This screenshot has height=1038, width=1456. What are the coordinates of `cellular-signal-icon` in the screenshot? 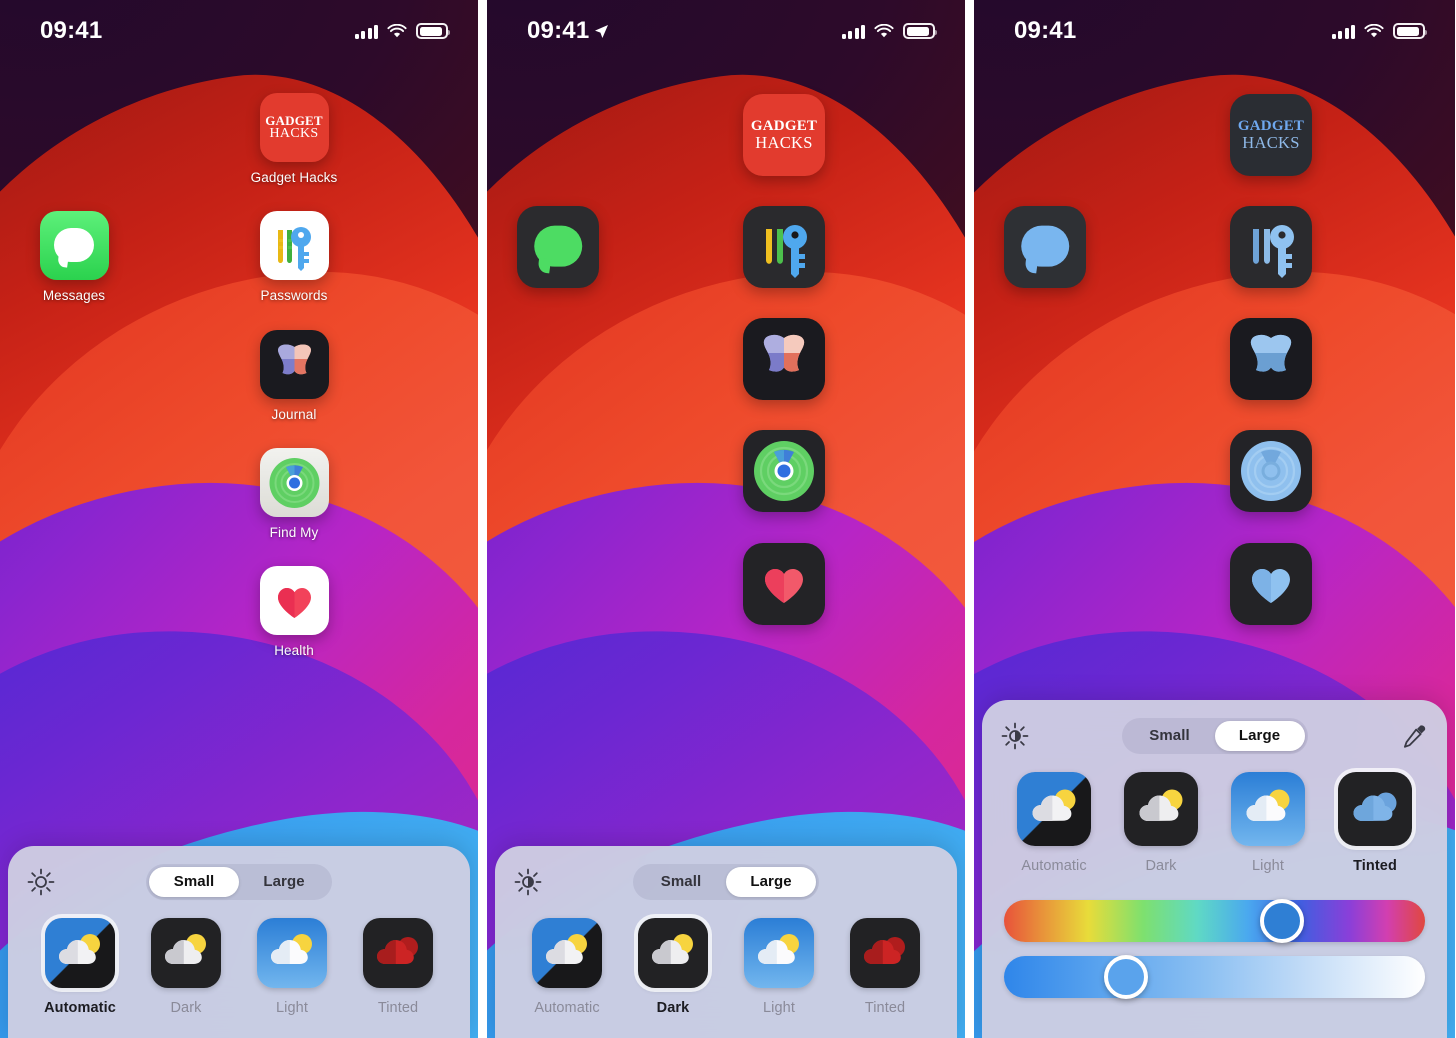 It's located at (853, 31).